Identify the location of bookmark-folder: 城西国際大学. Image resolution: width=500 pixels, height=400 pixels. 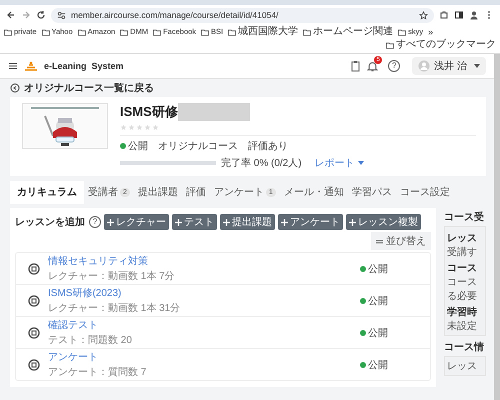
(263, 32).